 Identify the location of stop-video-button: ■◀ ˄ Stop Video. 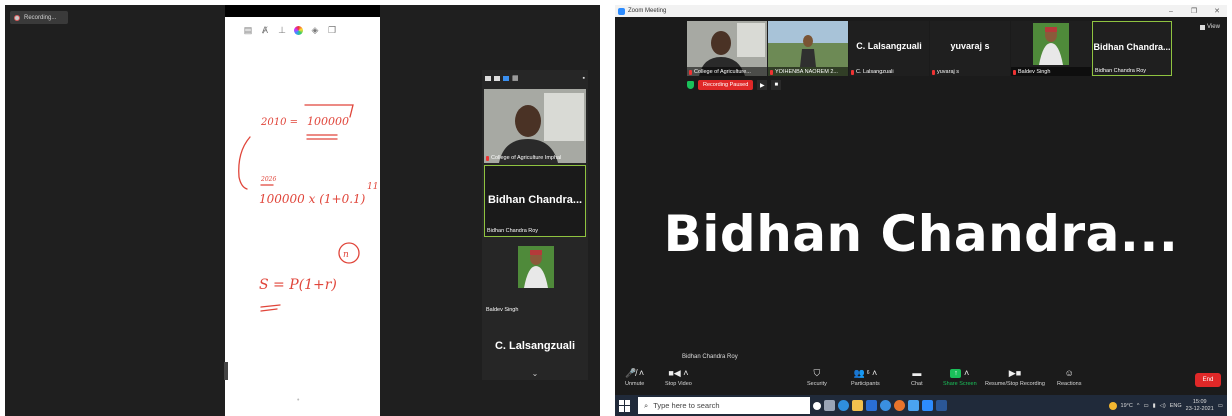
(678, 377).